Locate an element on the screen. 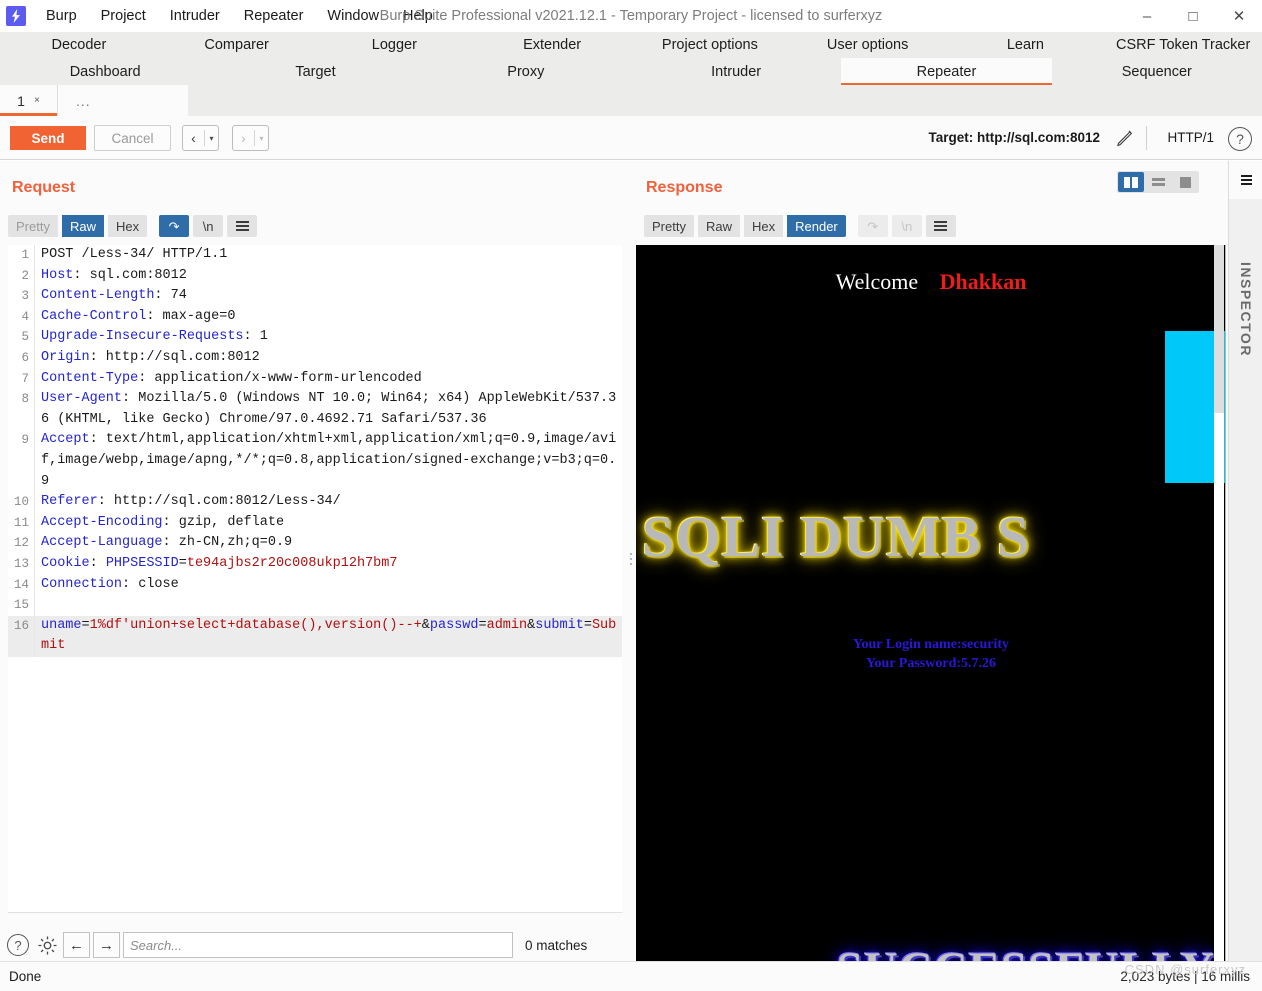 The image size is (1262, 991). request-line: 2 Host: sql.com:8012 is located at coordinates (315, 276).